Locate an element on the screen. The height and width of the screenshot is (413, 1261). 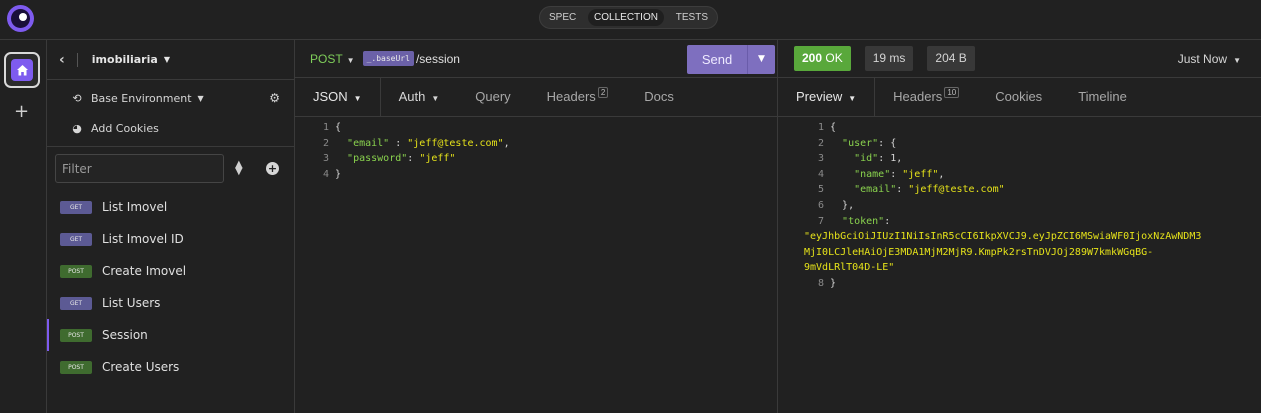
tab-label: Auth is located at coordinates (412, 96).